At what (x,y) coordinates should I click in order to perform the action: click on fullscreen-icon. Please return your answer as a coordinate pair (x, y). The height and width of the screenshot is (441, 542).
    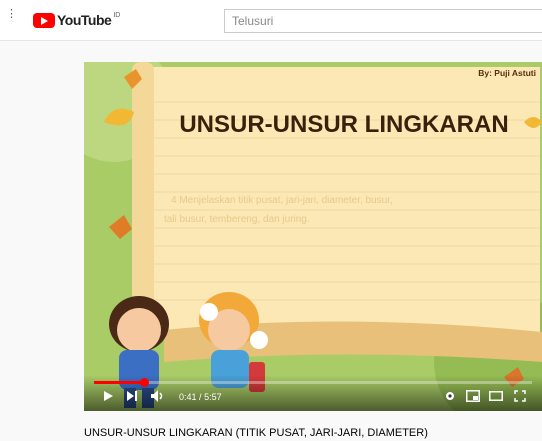
    Looking at the image, I should click on (520, 396).